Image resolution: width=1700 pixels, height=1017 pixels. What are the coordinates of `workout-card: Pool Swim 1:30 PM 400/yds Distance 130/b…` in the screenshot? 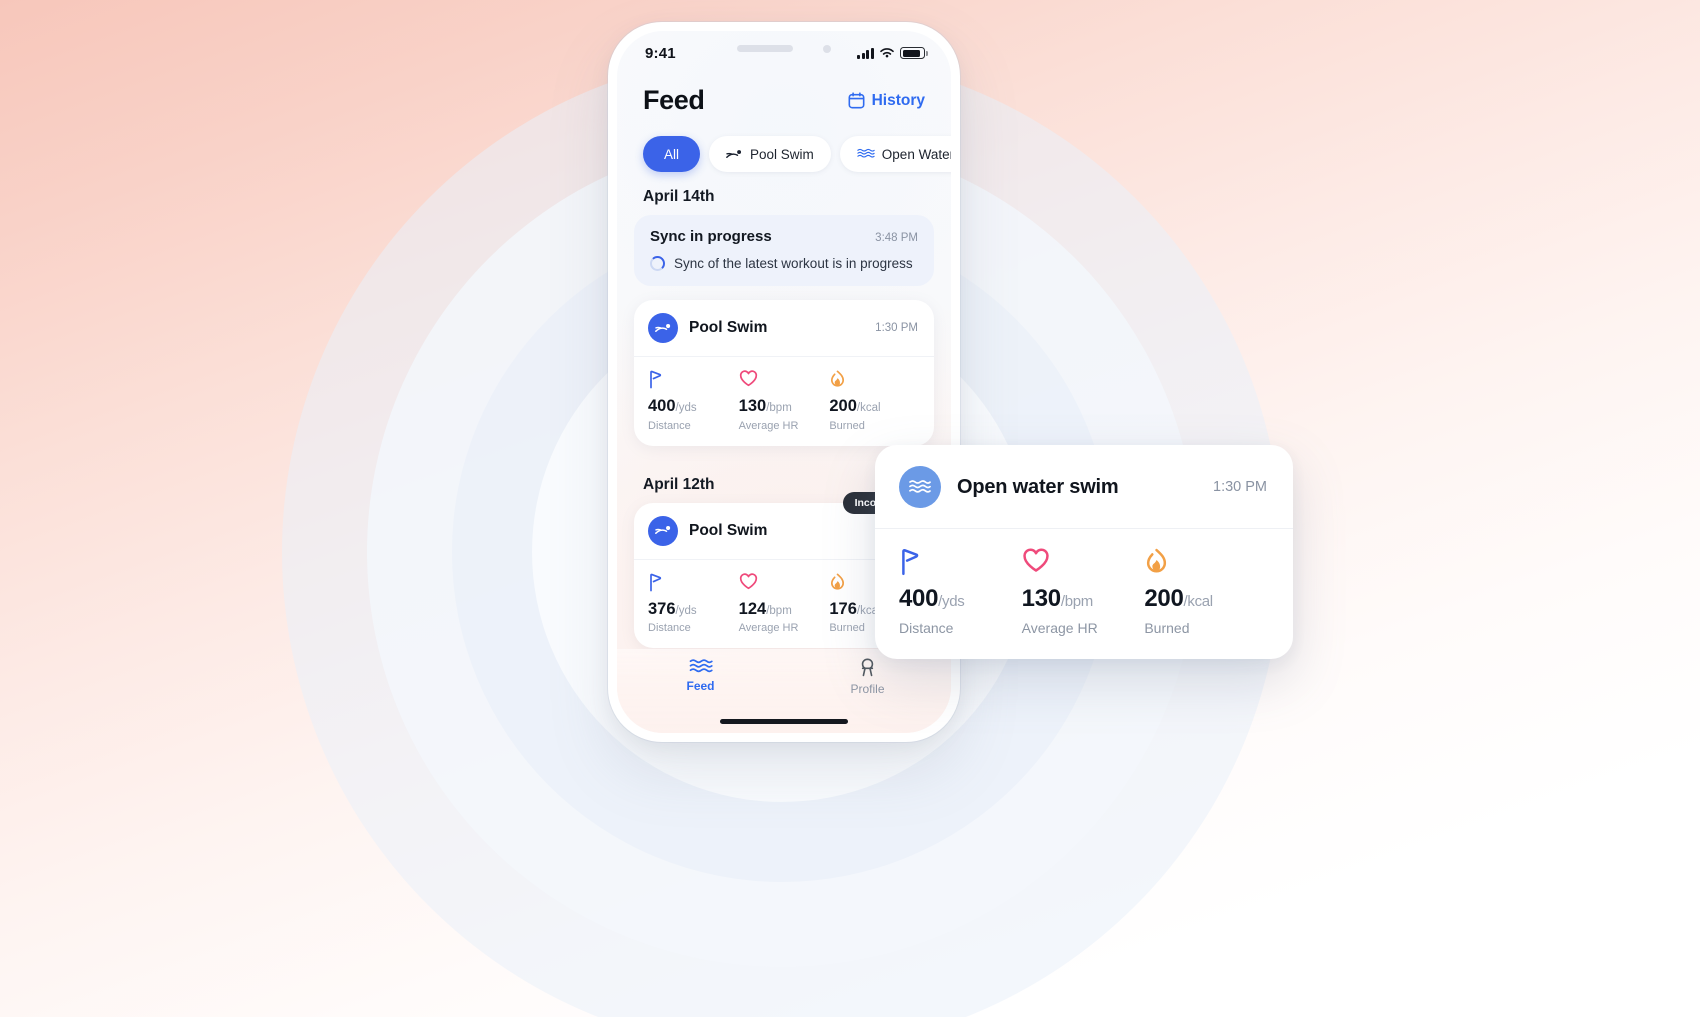 It's located at (784, 373).